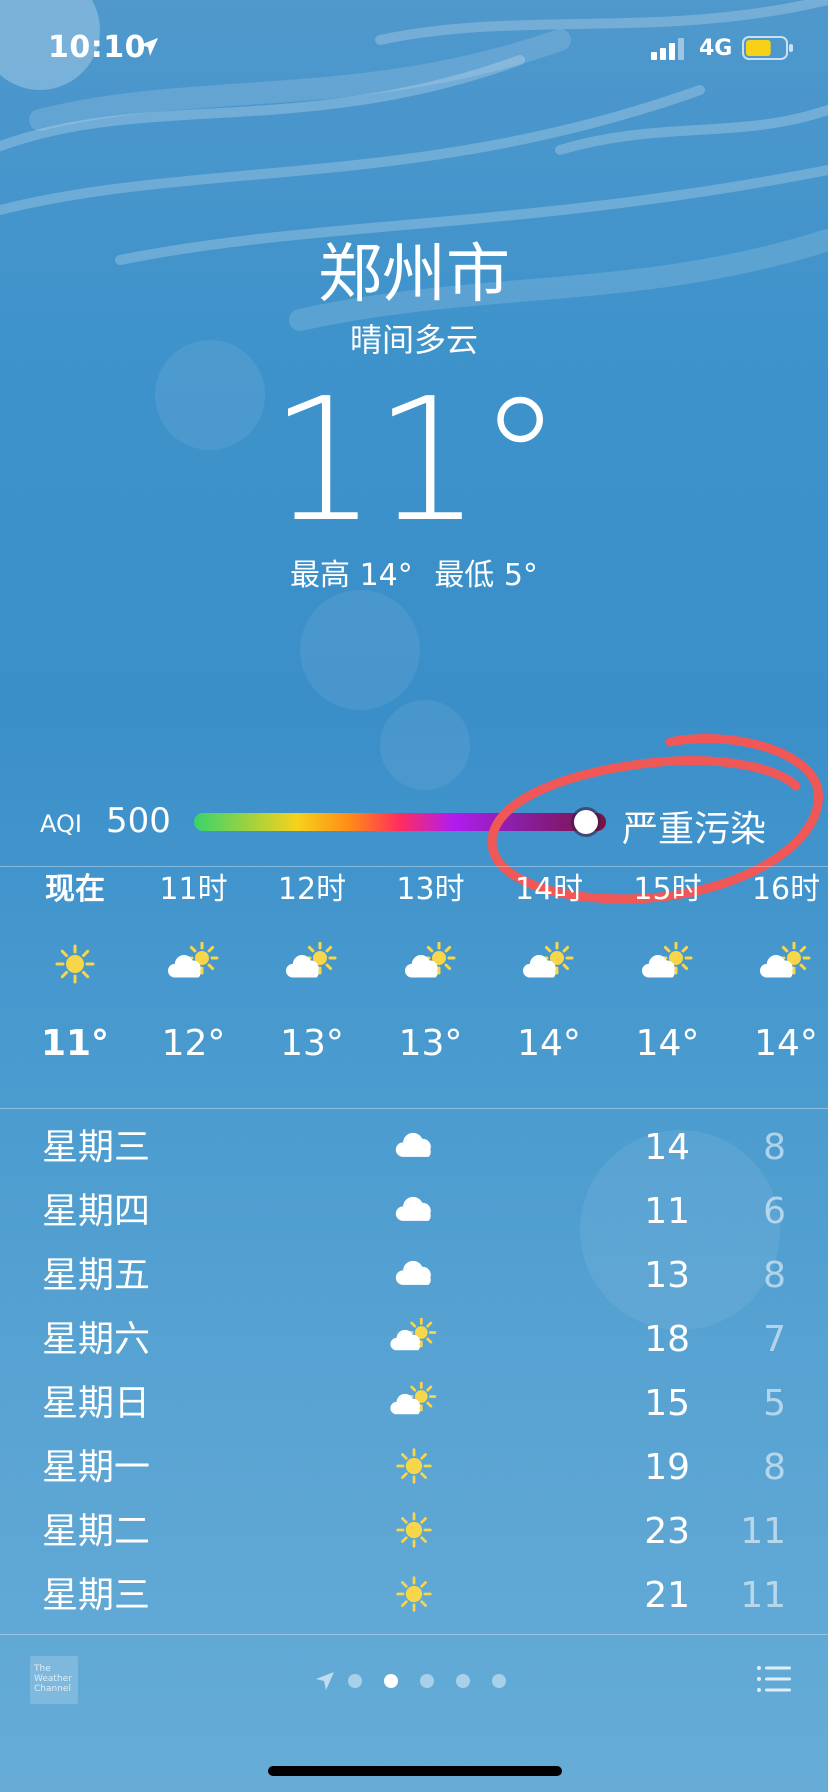  Describe the element at coordinates (193, 1043) in the screenshot. I see `hourly-temperature: 12°` at that location.